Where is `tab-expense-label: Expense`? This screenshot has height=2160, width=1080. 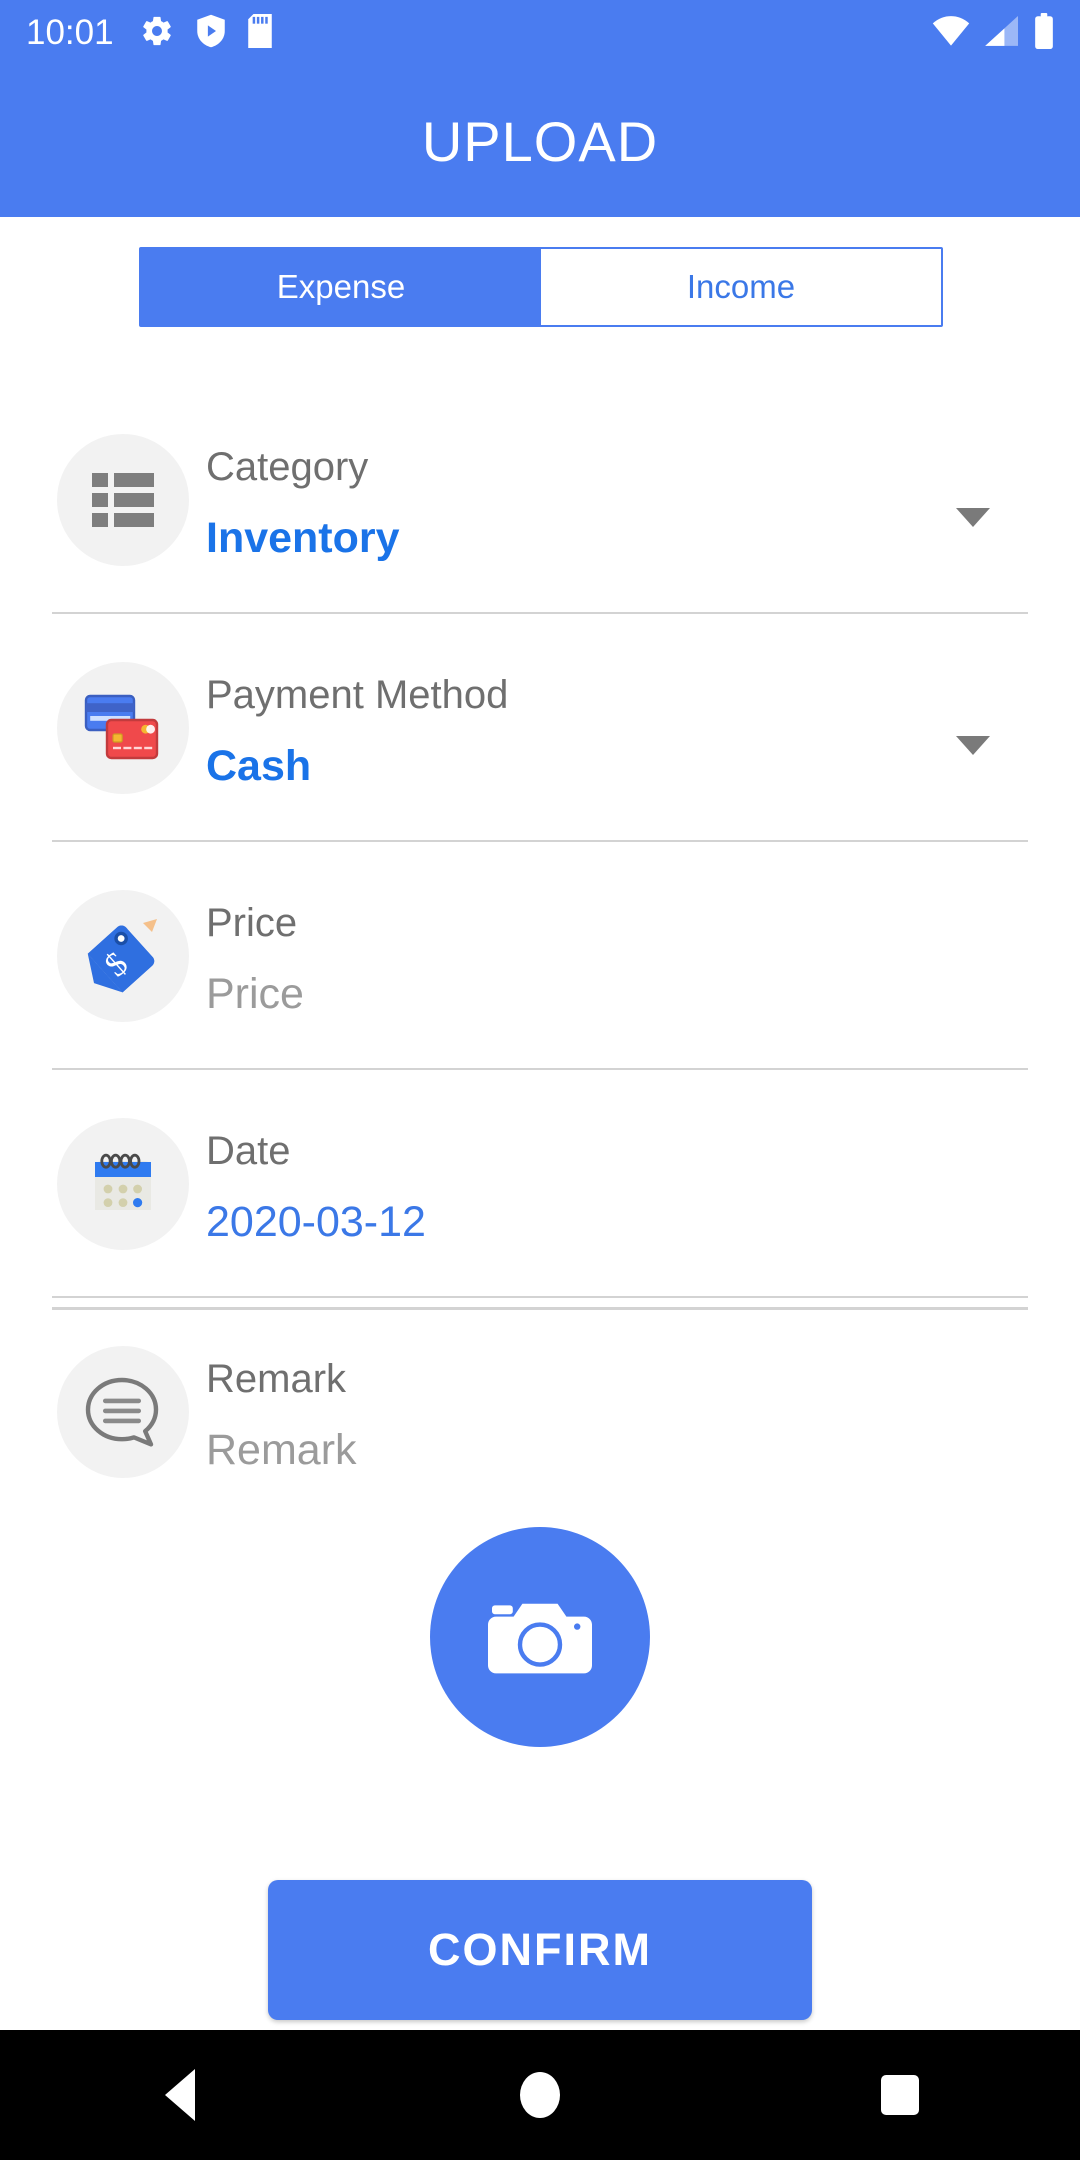 tab-expense-label: Expense is located at coordinates (341, 286).